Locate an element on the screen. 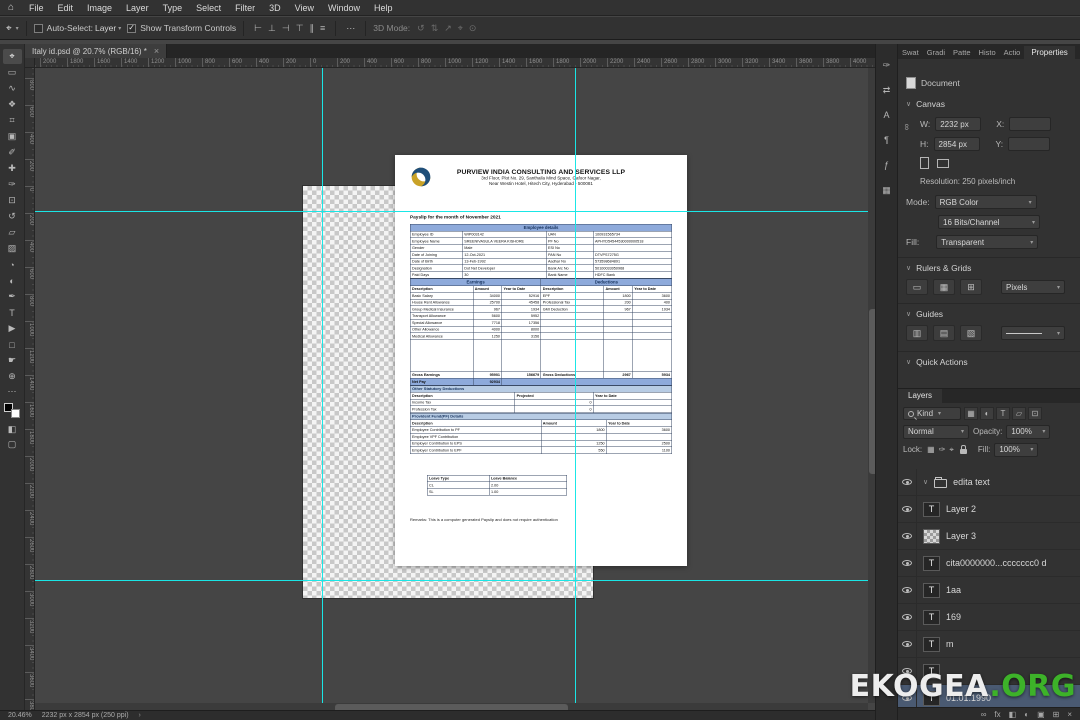 This screenshot has height=720, width=1080. lock-all-icon is located at coordinates (963, 449).